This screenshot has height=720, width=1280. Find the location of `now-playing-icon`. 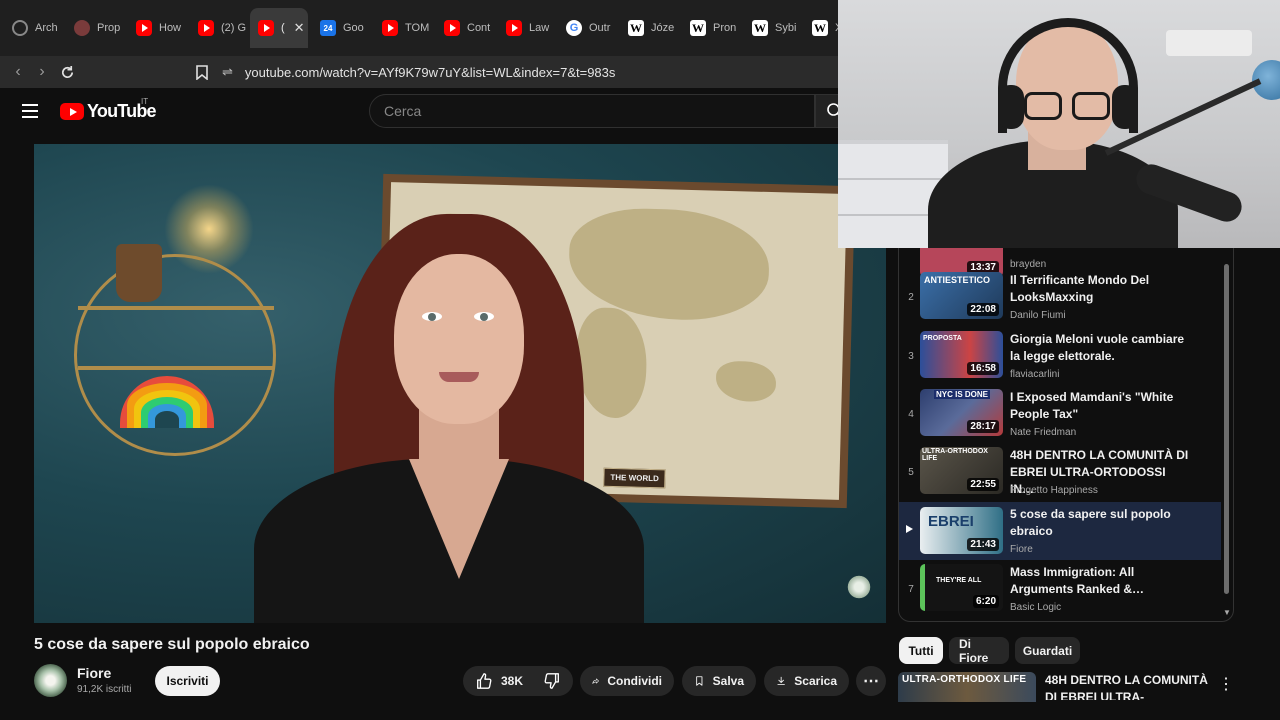

now-playing-icon is located at coordinates (909, 529).